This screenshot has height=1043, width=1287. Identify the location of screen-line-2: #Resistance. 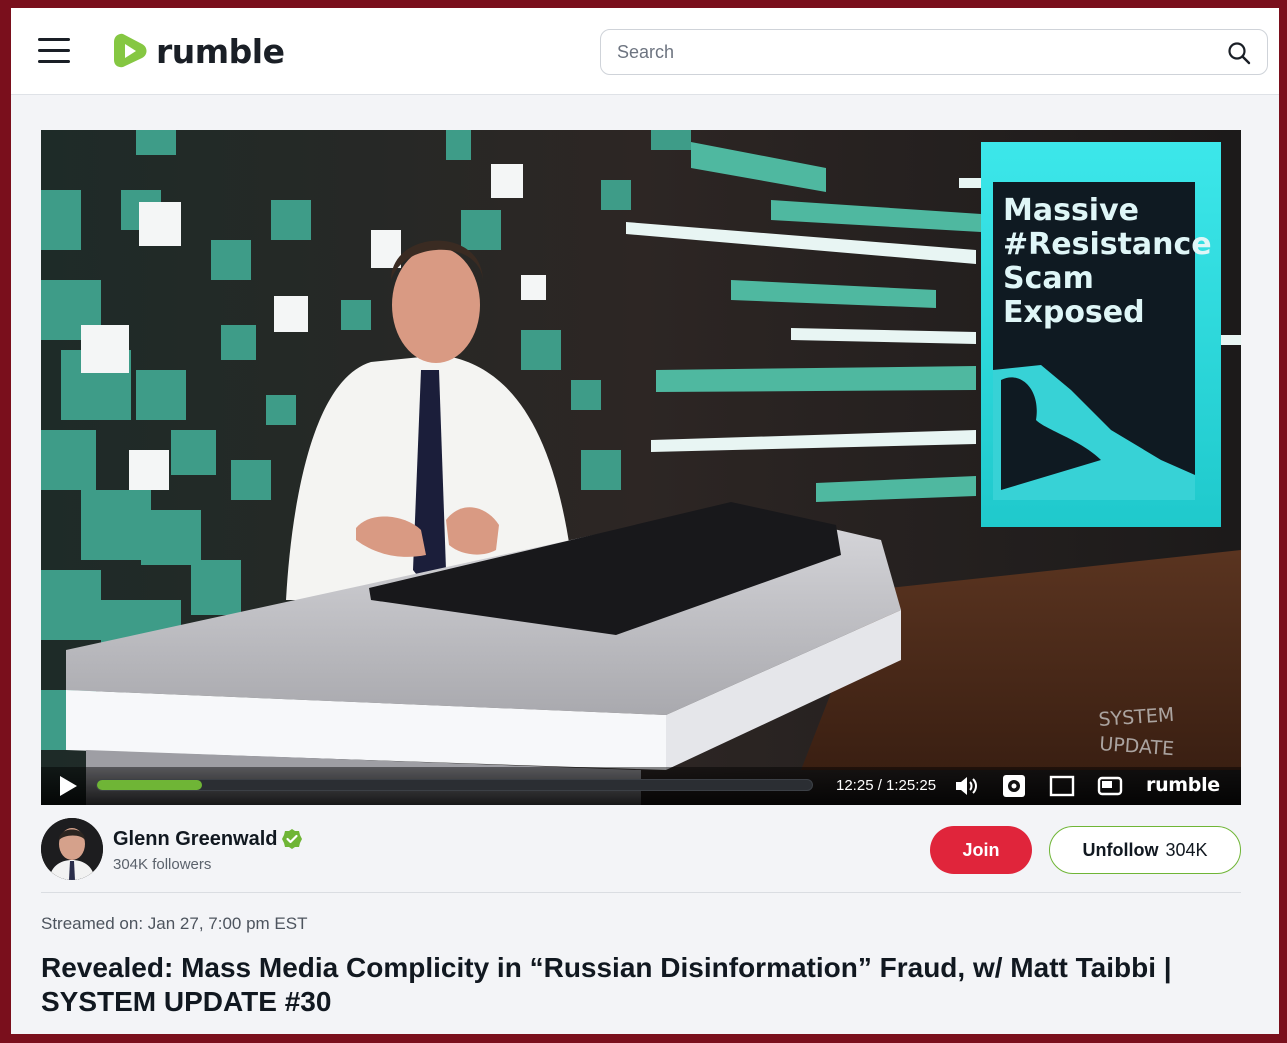
(1107, 244).